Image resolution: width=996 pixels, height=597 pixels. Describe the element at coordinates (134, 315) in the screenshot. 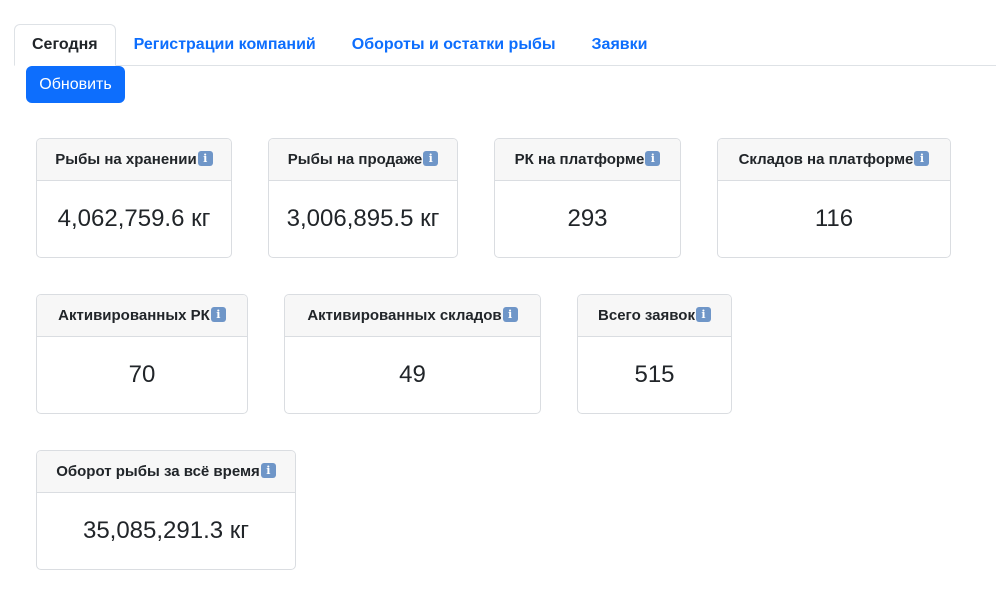

I see `card-title: Активированных РК` at that location.